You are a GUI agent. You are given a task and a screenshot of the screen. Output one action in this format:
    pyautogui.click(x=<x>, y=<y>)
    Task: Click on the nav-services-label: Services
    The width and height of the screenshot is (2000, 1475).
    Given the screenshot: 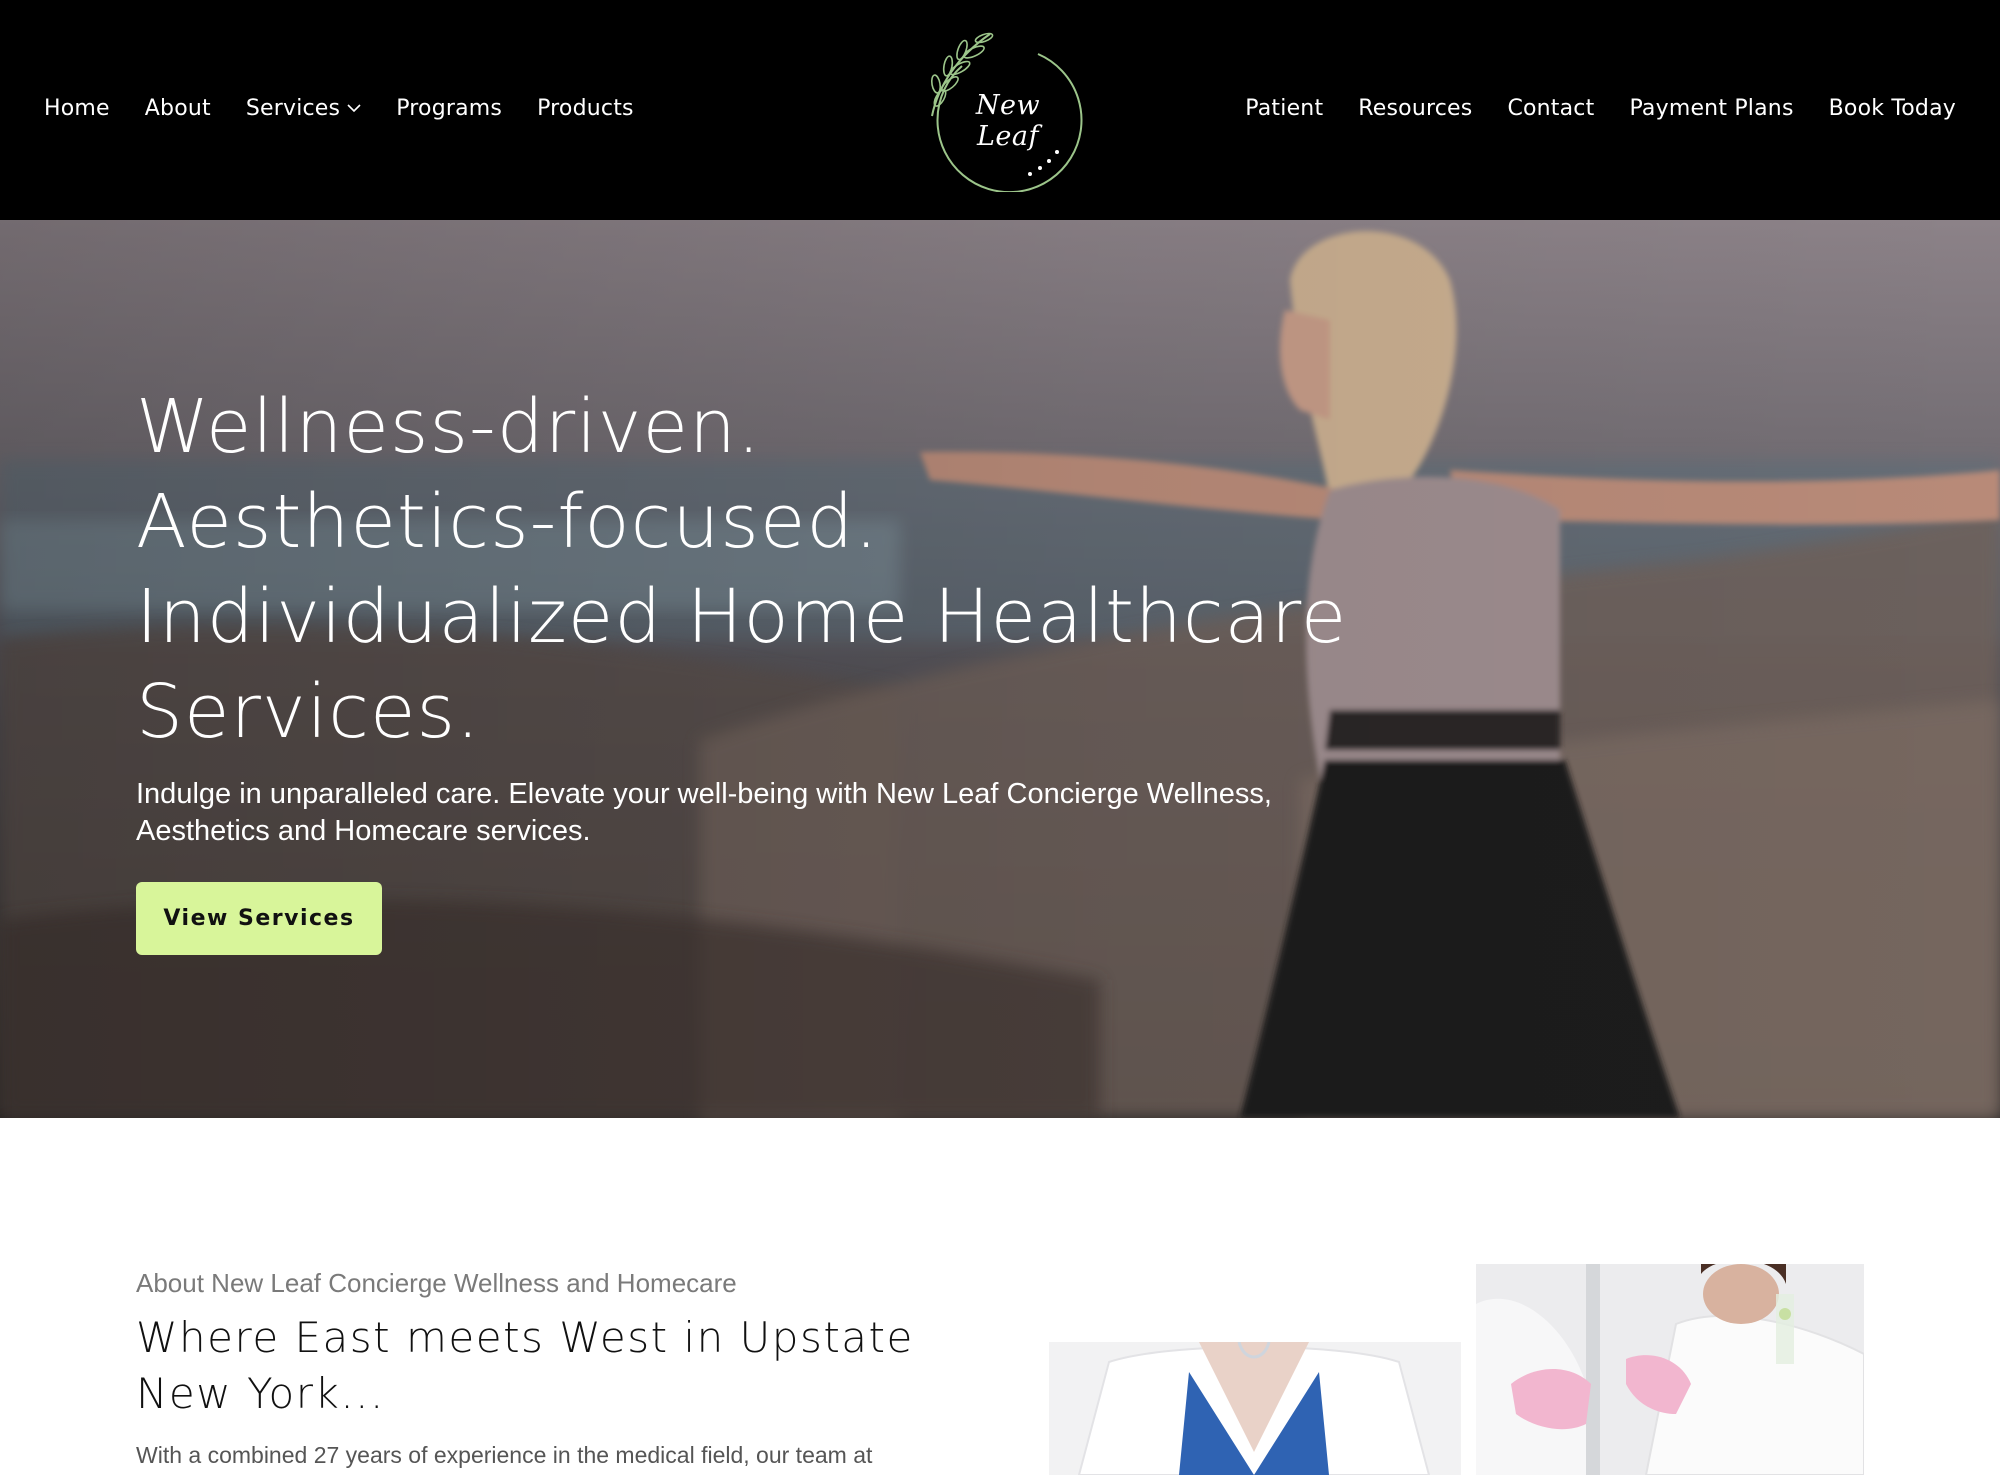 What is the action you would take?
    pyautogui.click(x=293, y=108)
    